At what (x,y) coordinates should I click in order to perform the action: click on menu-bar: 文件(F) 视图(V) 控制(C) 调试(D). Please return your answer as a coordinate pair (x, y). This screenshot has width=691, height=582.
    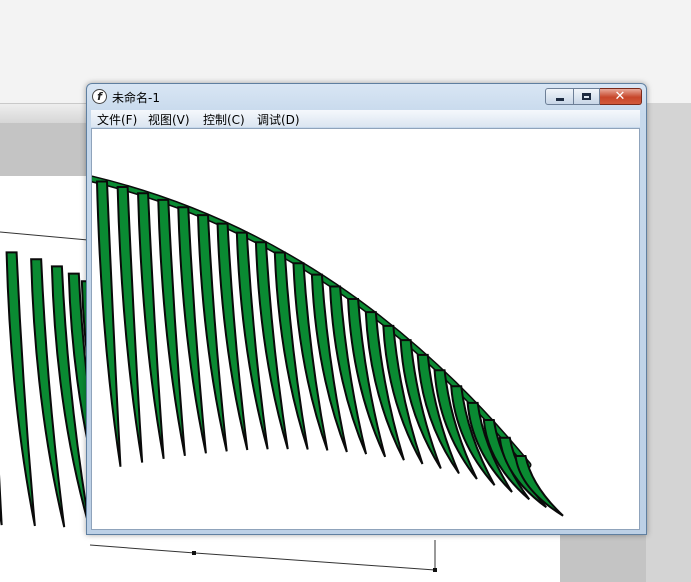
    Looking at the image, I should click on (365, 118).